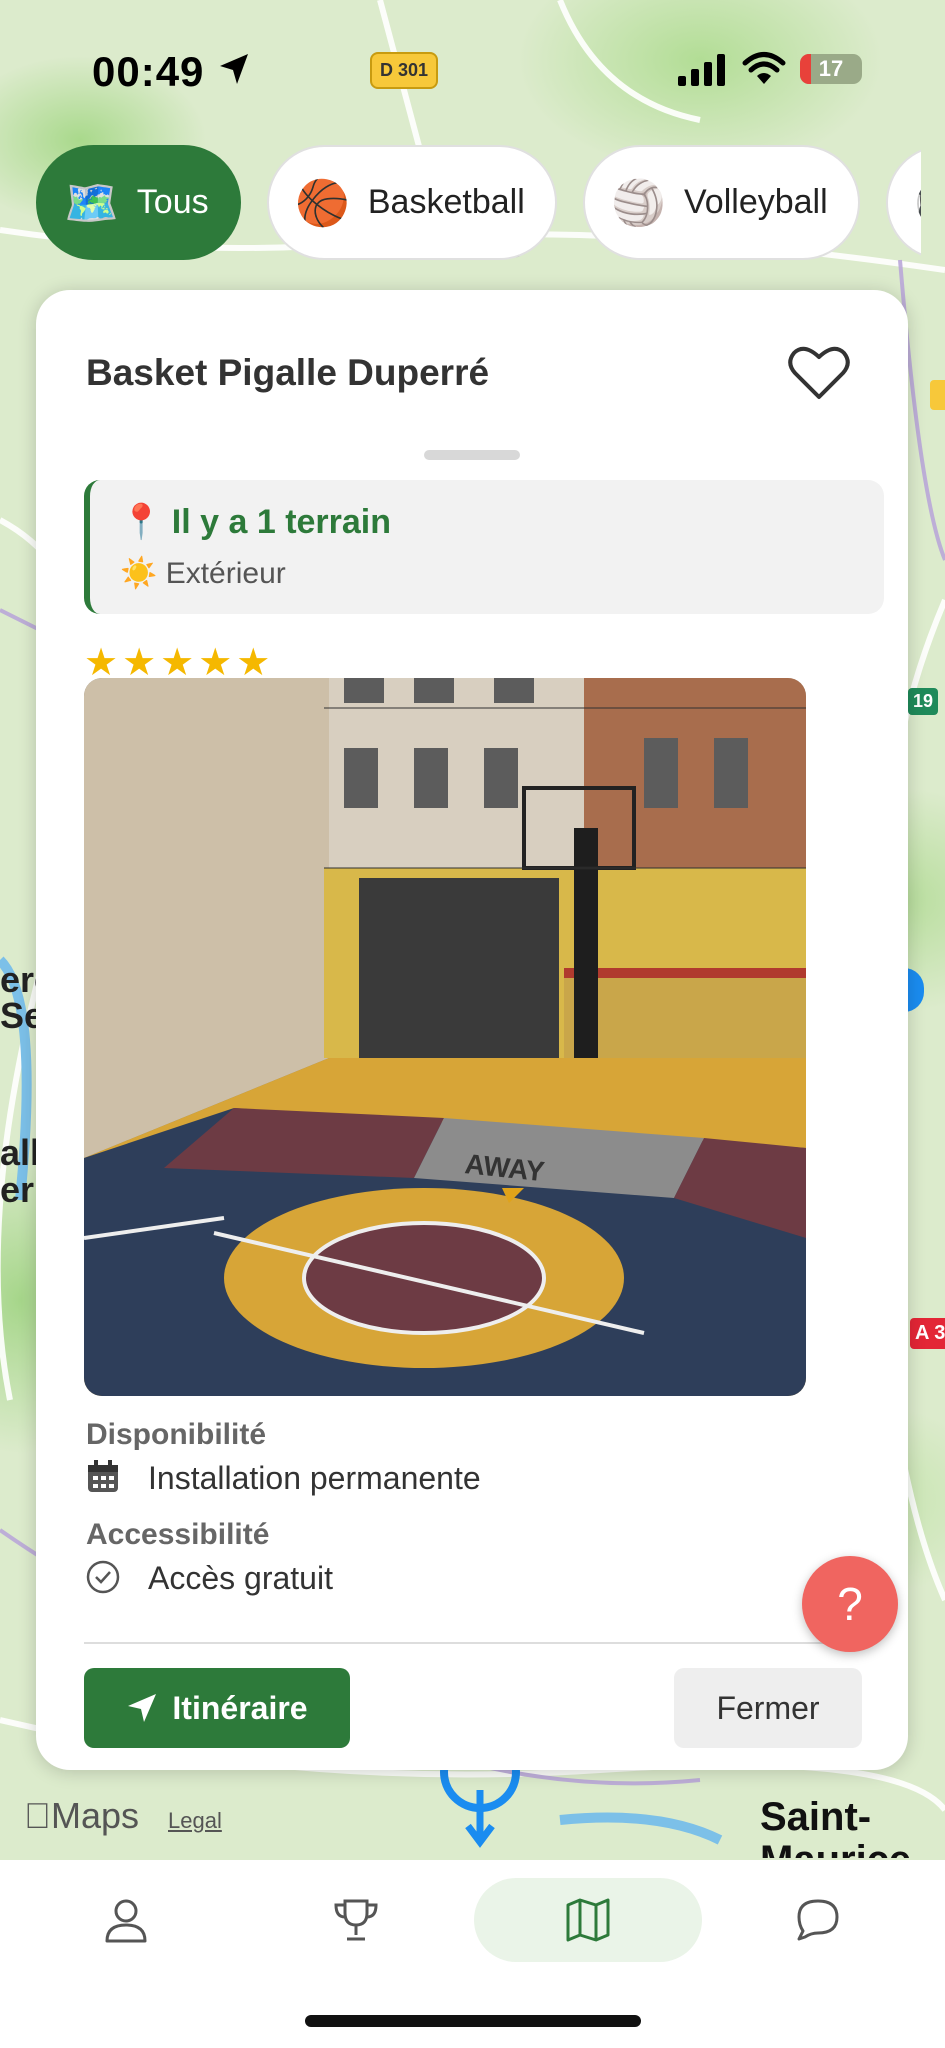  I want to click on road-badge: A 3, so click(927, 1333).